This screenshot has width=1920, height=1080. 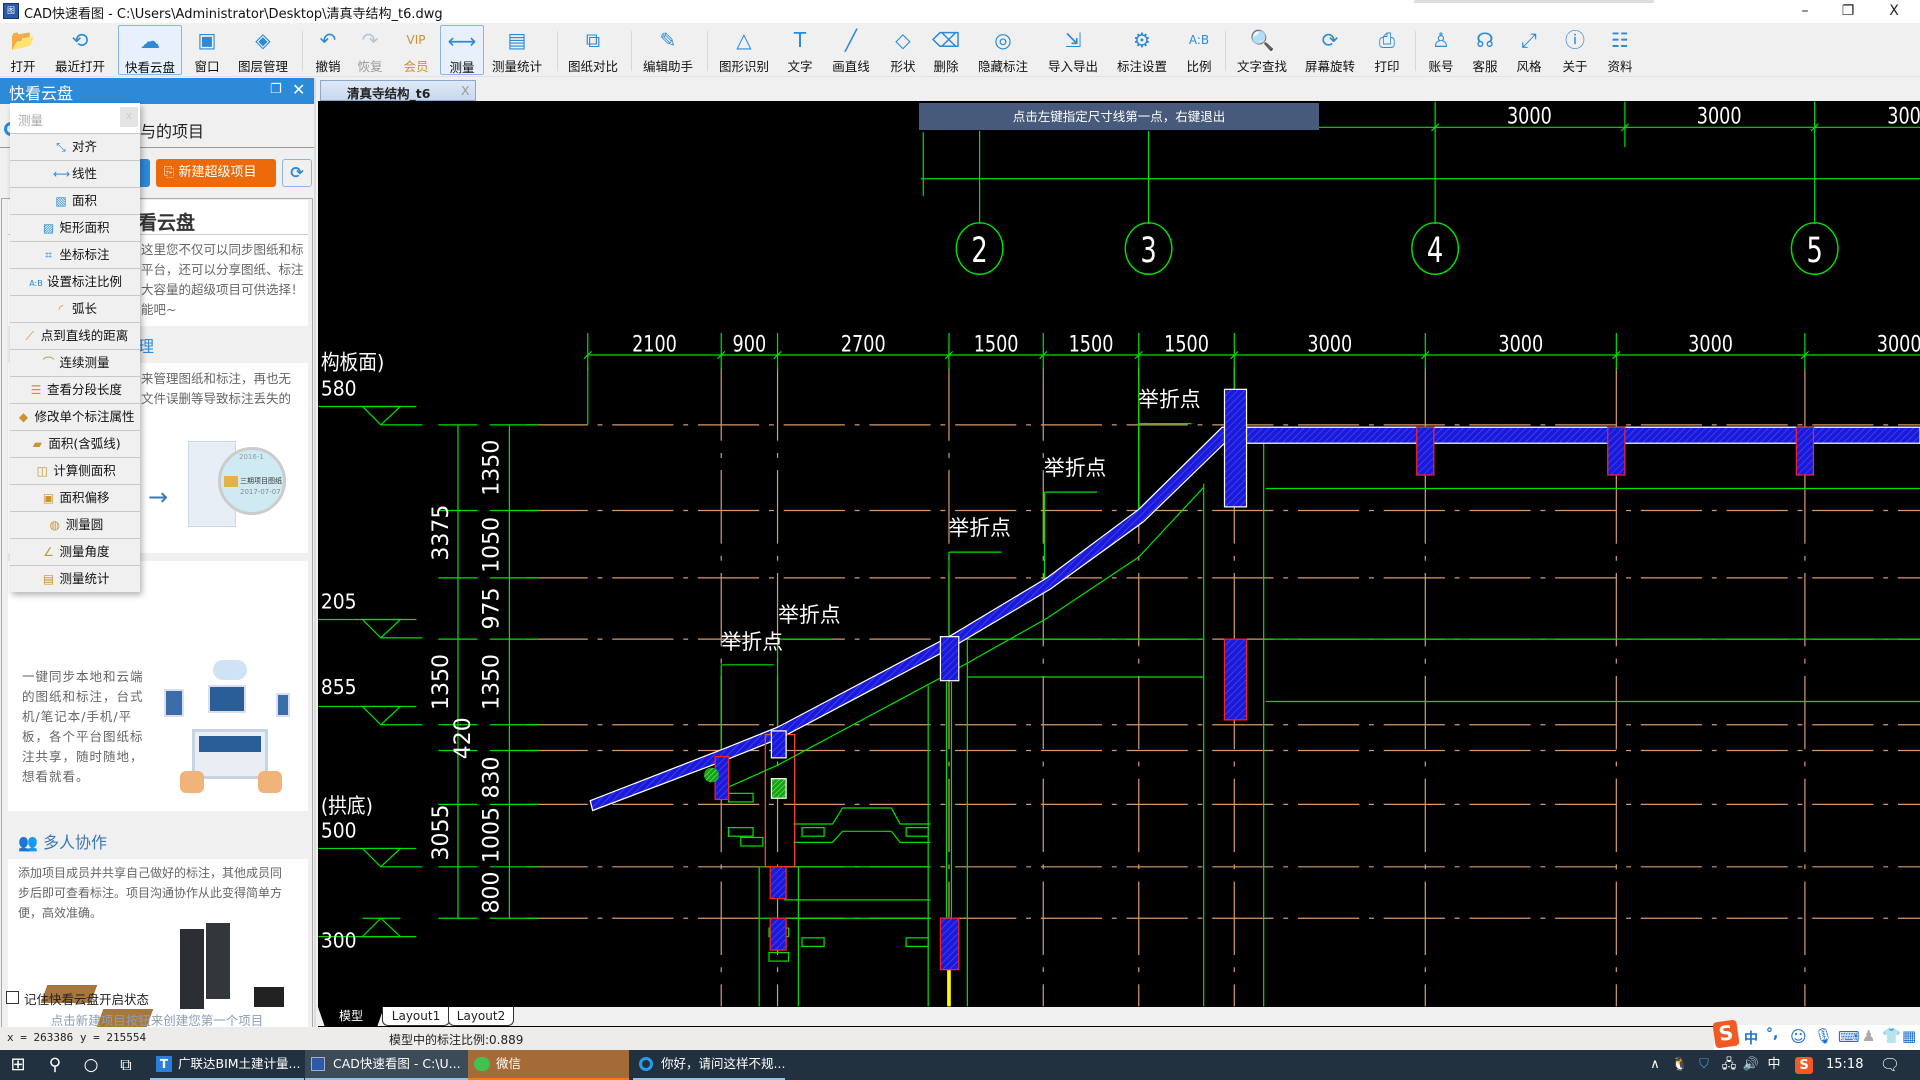 I want to click on toolbar-button-recent-clock: ⟲ 最近打开, so click(x=80, y=50).